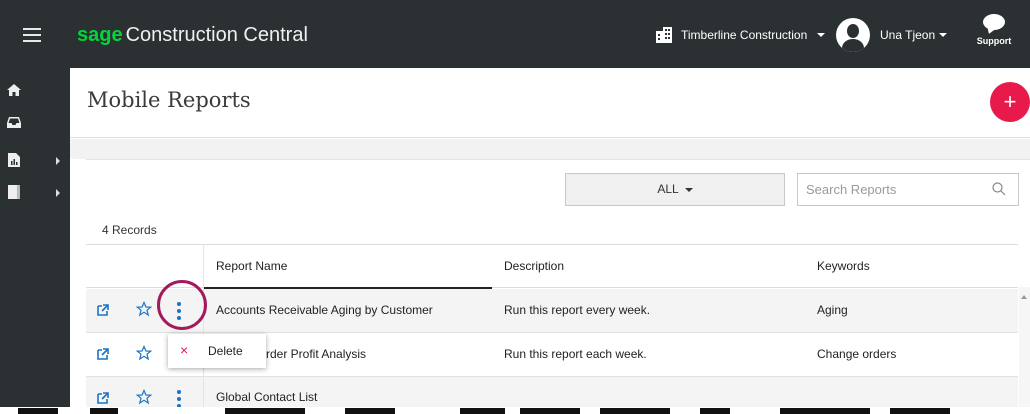  Describe the element at coordinates (324, 310) in the screenshot. I see `report-name: Accounts Receivable Aging by Customer` at that location.